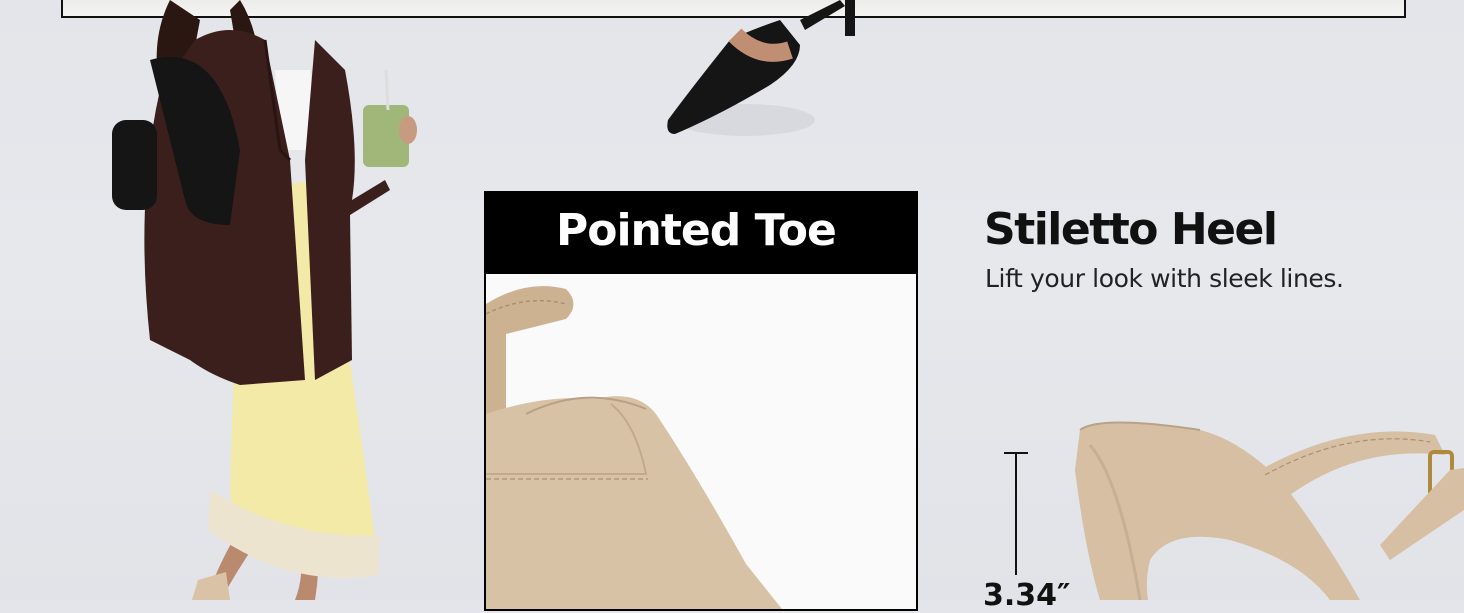  I want to click on heel-height-label: 3.34″, so click(1027, 595).